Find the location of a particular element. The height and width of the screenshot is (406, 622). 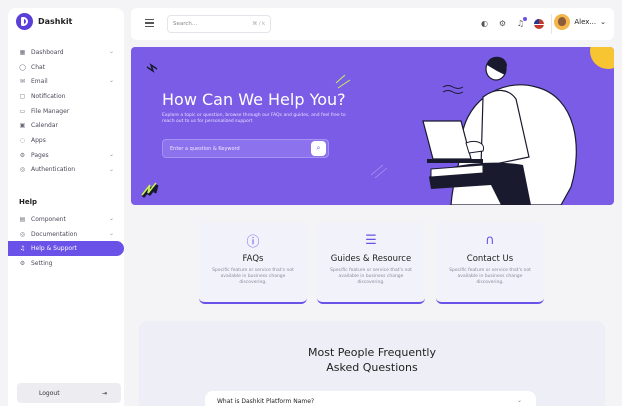

card-title: Guides & Resource is located at coordinates (371, 259).